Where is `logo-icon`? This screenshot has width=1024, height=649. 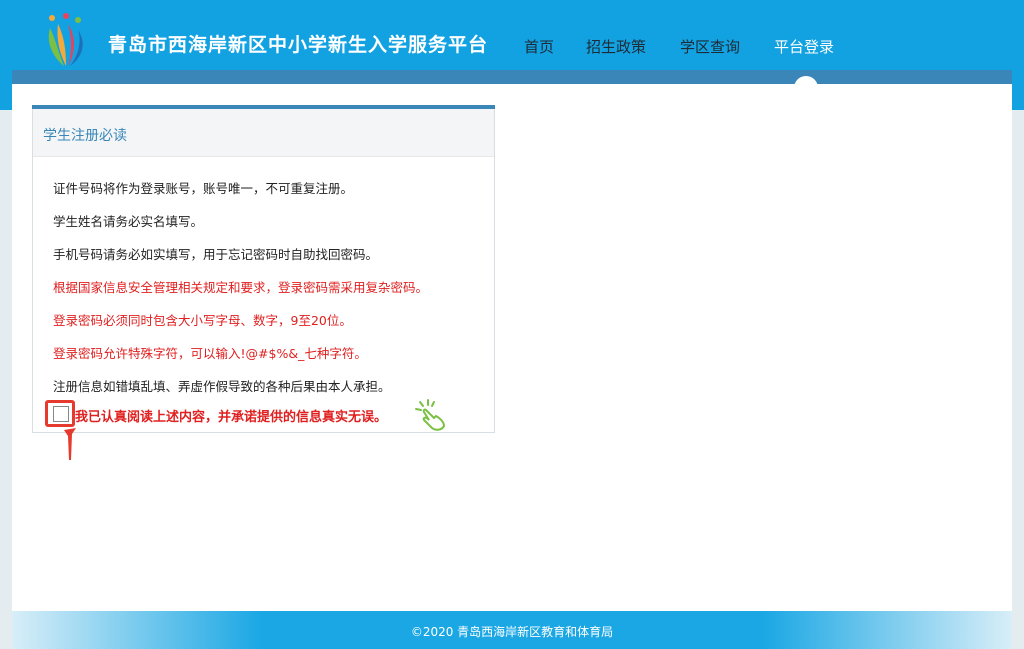
logo-icon is located at coordinates (65, 39).